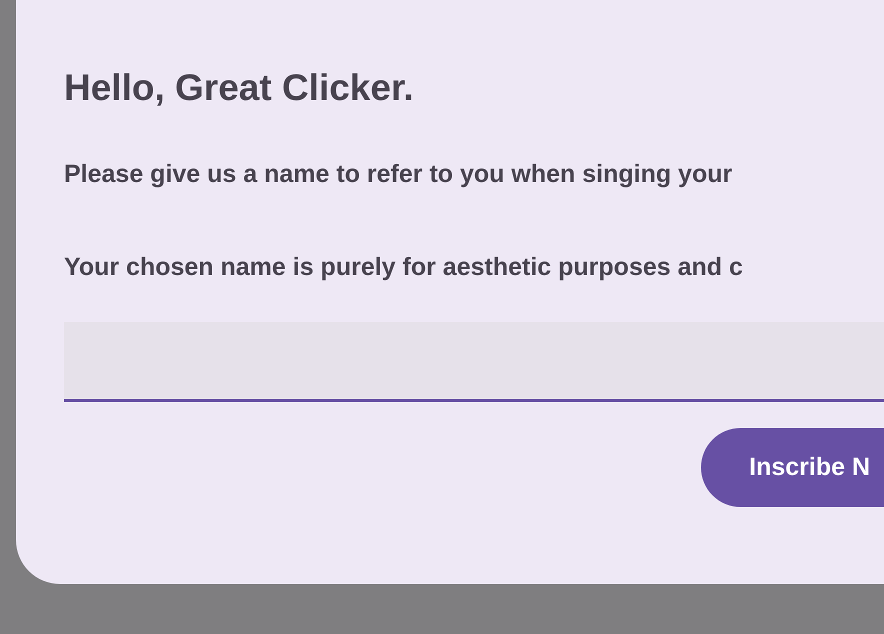 This screenshot has width=884, height=634. I want to click on dialog-text: Please give us a name to refer to you when singing your, so click(399, 174).